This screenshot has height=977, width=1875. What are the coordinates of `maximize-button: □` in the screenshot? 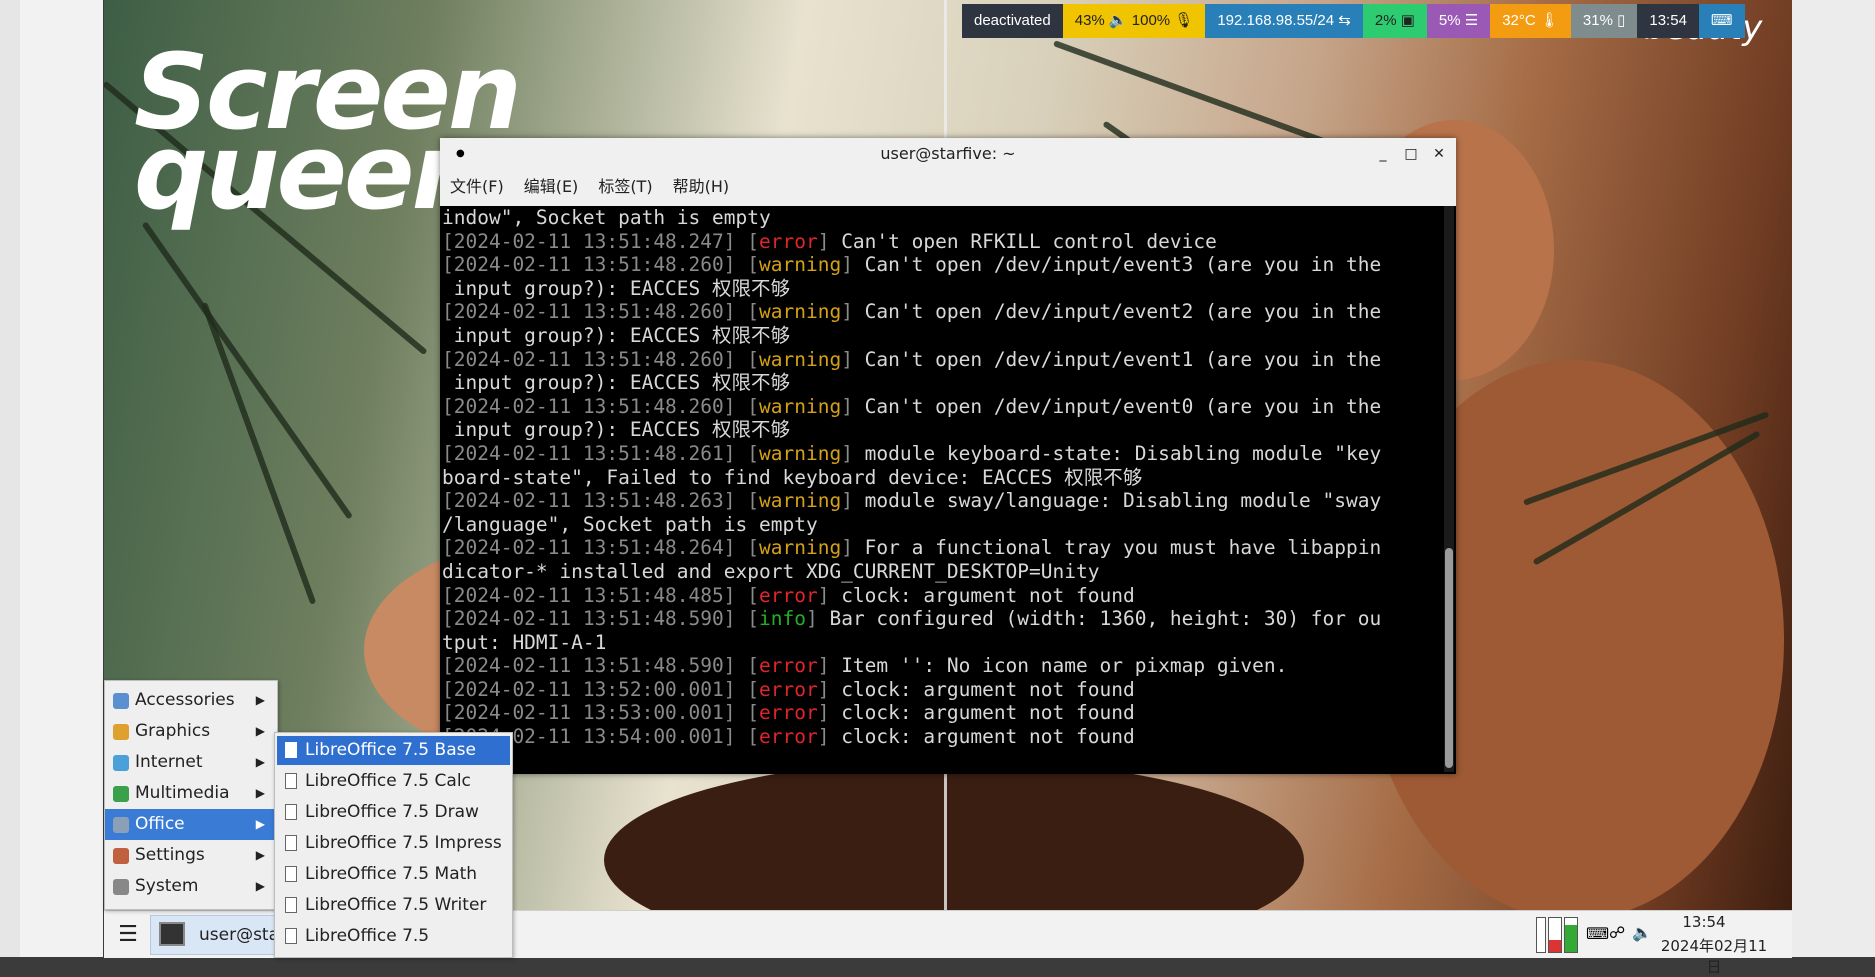 It's located at (1411, 154).